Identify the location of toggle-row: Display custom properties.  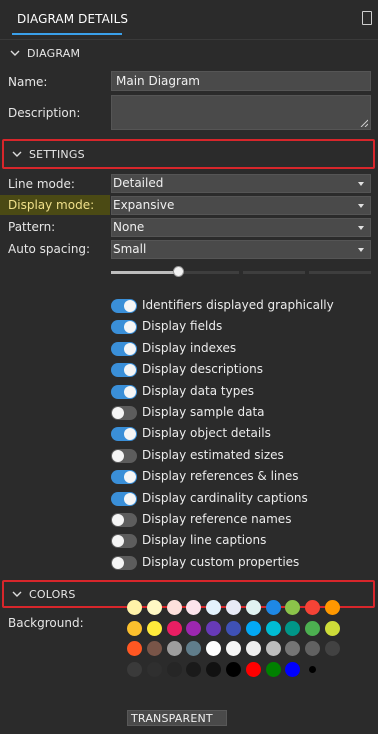
(242, 563).